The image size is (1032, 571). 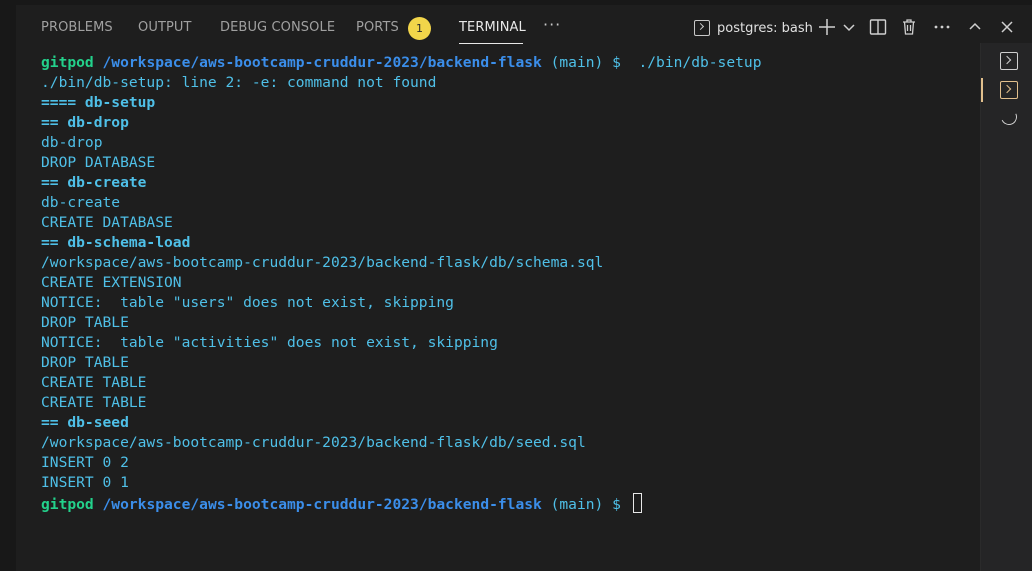 I want to click on terminal-line: ==== db-setup, so click(x=511, y=103).